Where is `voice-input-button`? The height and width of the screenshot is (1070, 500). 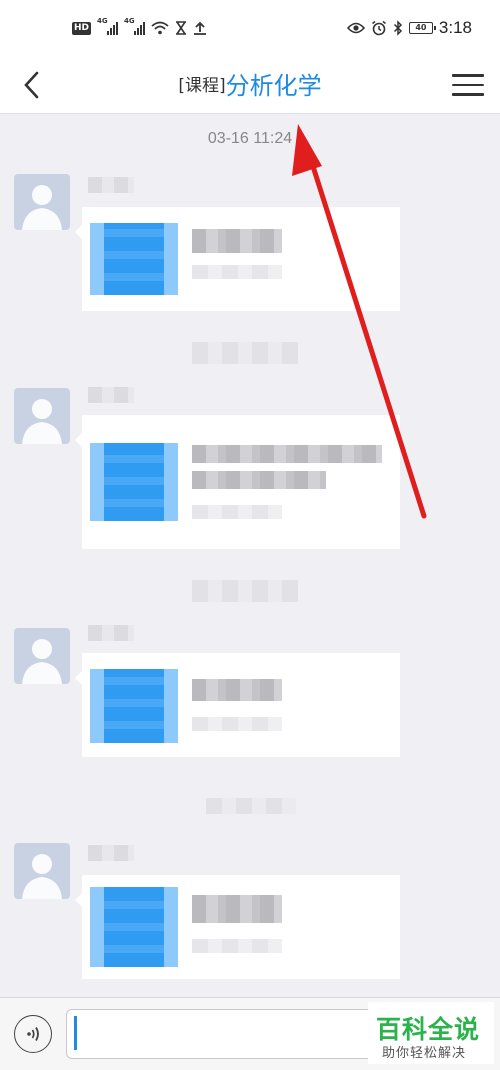 voice-input-button is located at coordinates (33, 1034).